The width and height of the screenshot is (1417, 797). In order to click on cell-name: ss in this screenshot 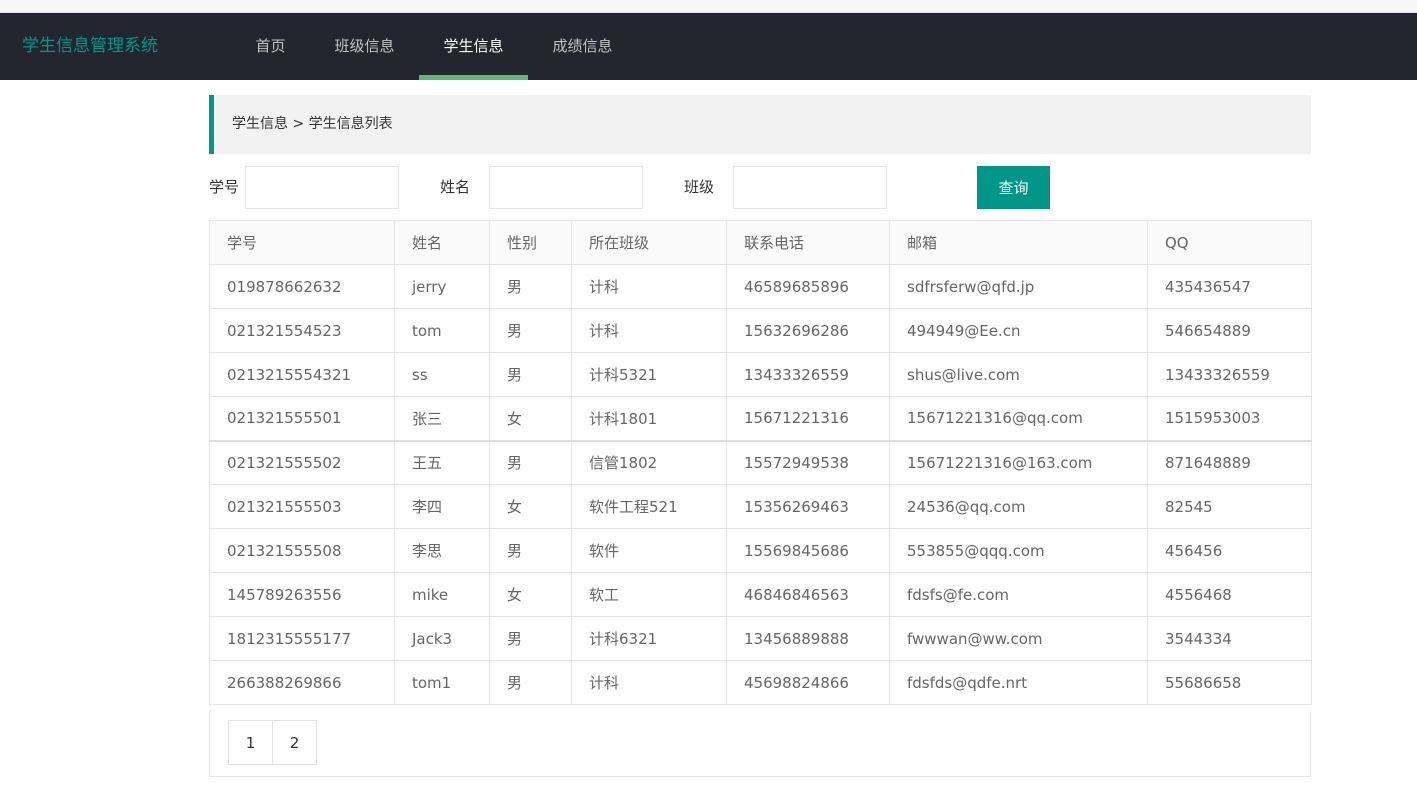, I will do `click(442, 374)`.